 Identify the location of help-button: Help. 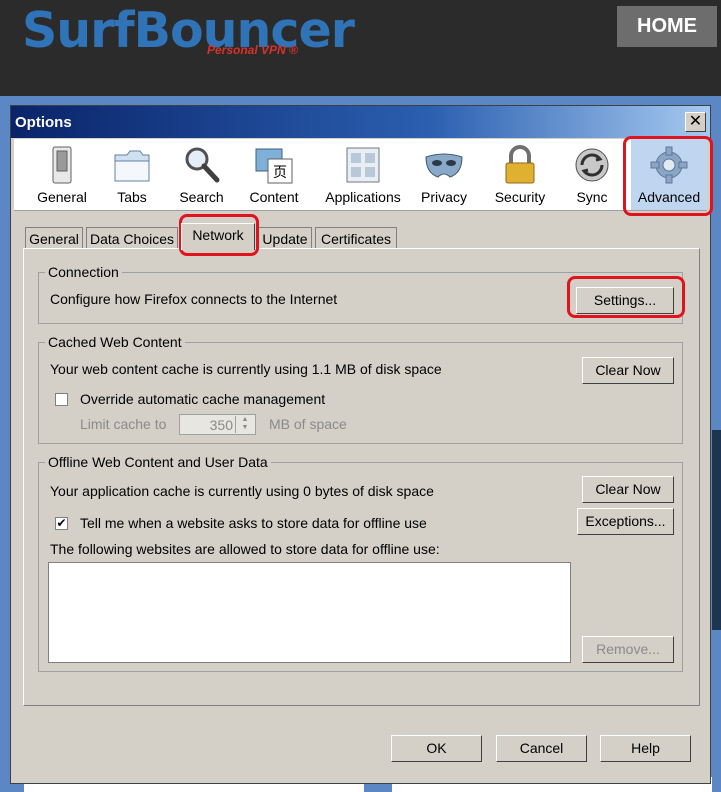
(645, 748).